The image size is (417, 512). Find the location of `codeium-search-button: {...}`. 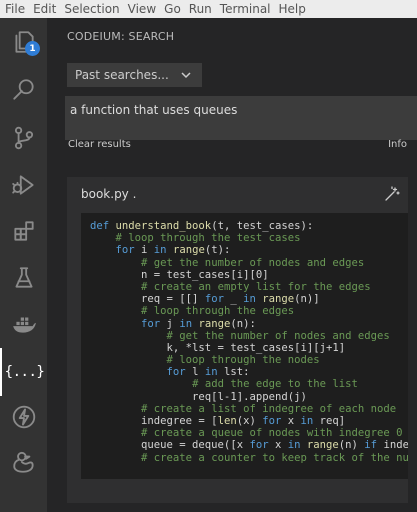

codeium-search-button: {...} is located at coordinates (23, 372).